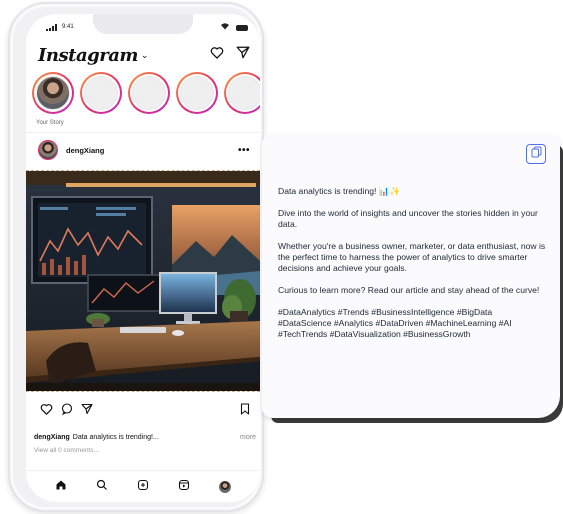 The image size is (563, 514). Describe the element at coordinates (50, 123) in the screenshot. I see `your-story-label: Your Story` at that location.